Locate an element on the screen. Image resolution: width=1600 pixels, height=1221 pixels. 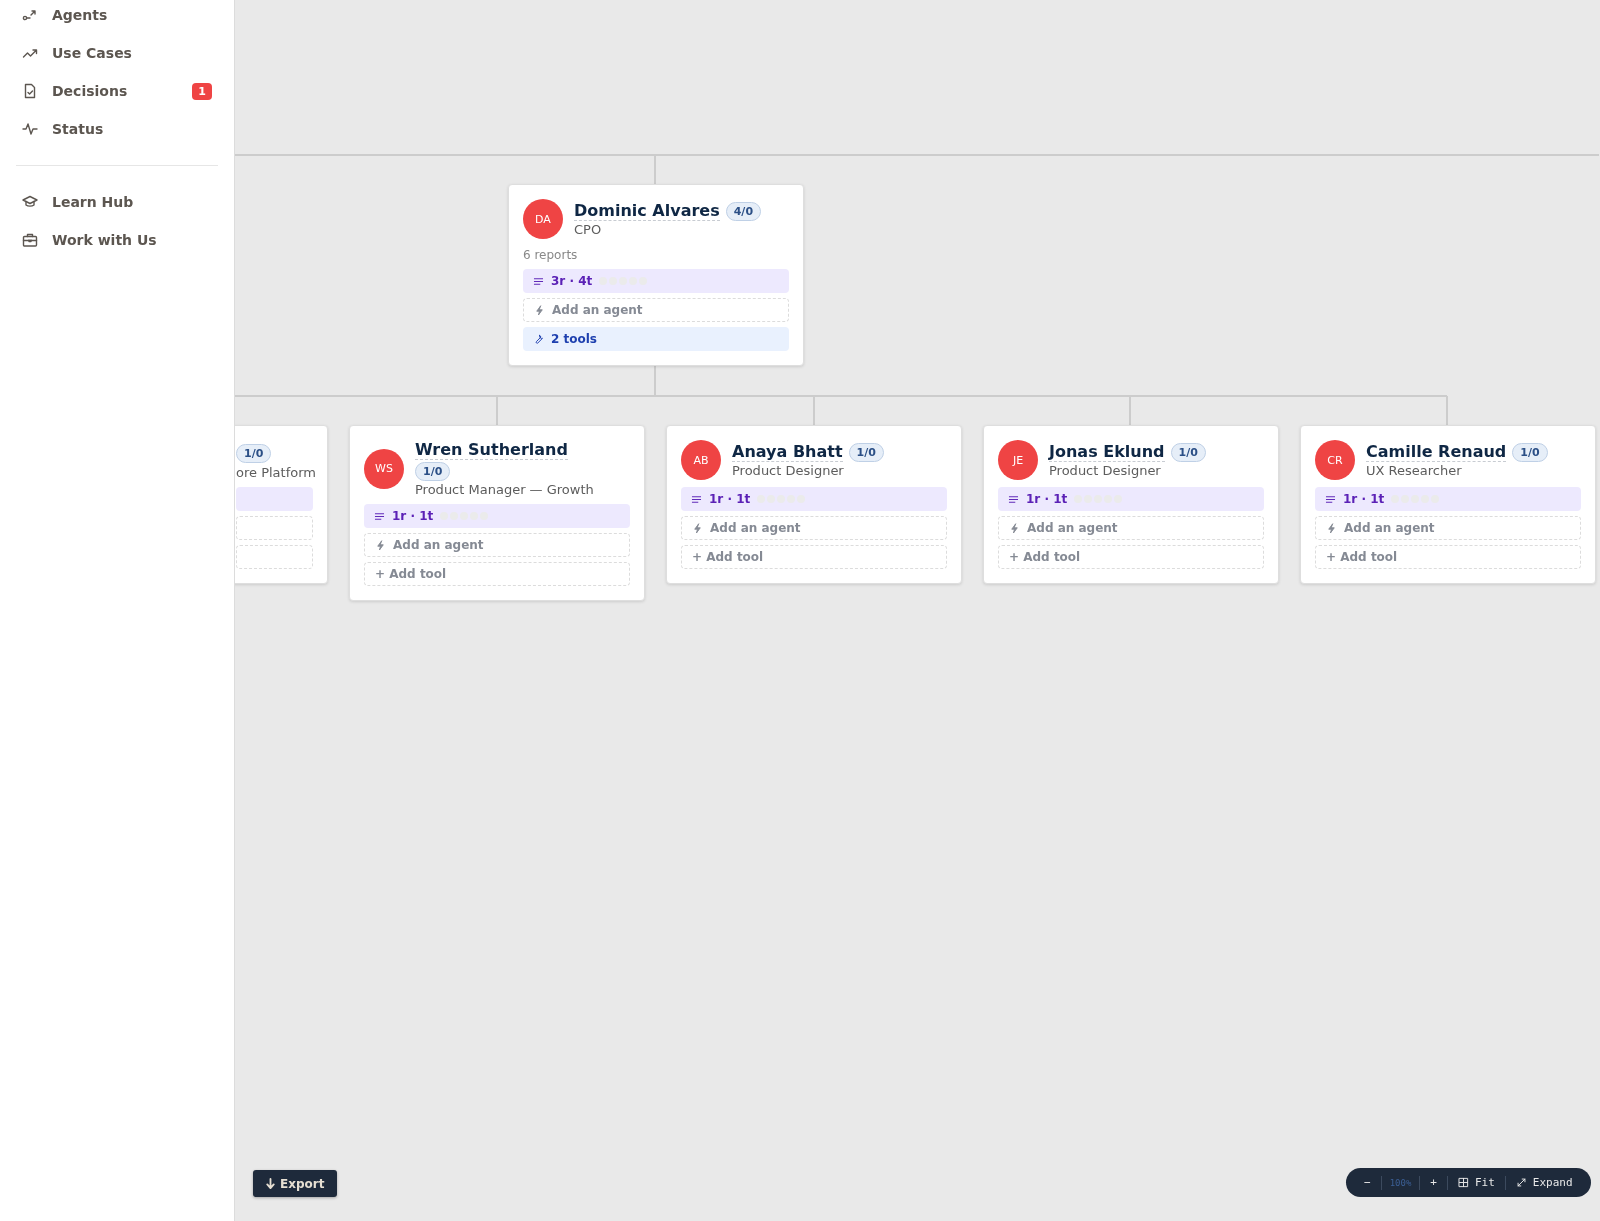
pulse-icon is located at coordinates (30, 129).